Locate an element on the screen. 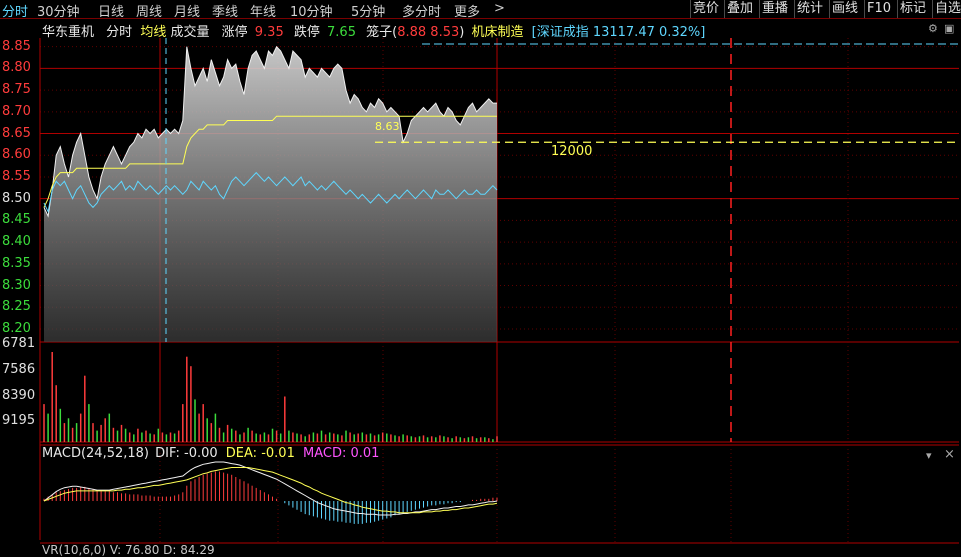  volume-tick-label: 9195 is located at coordinates (19, 420).